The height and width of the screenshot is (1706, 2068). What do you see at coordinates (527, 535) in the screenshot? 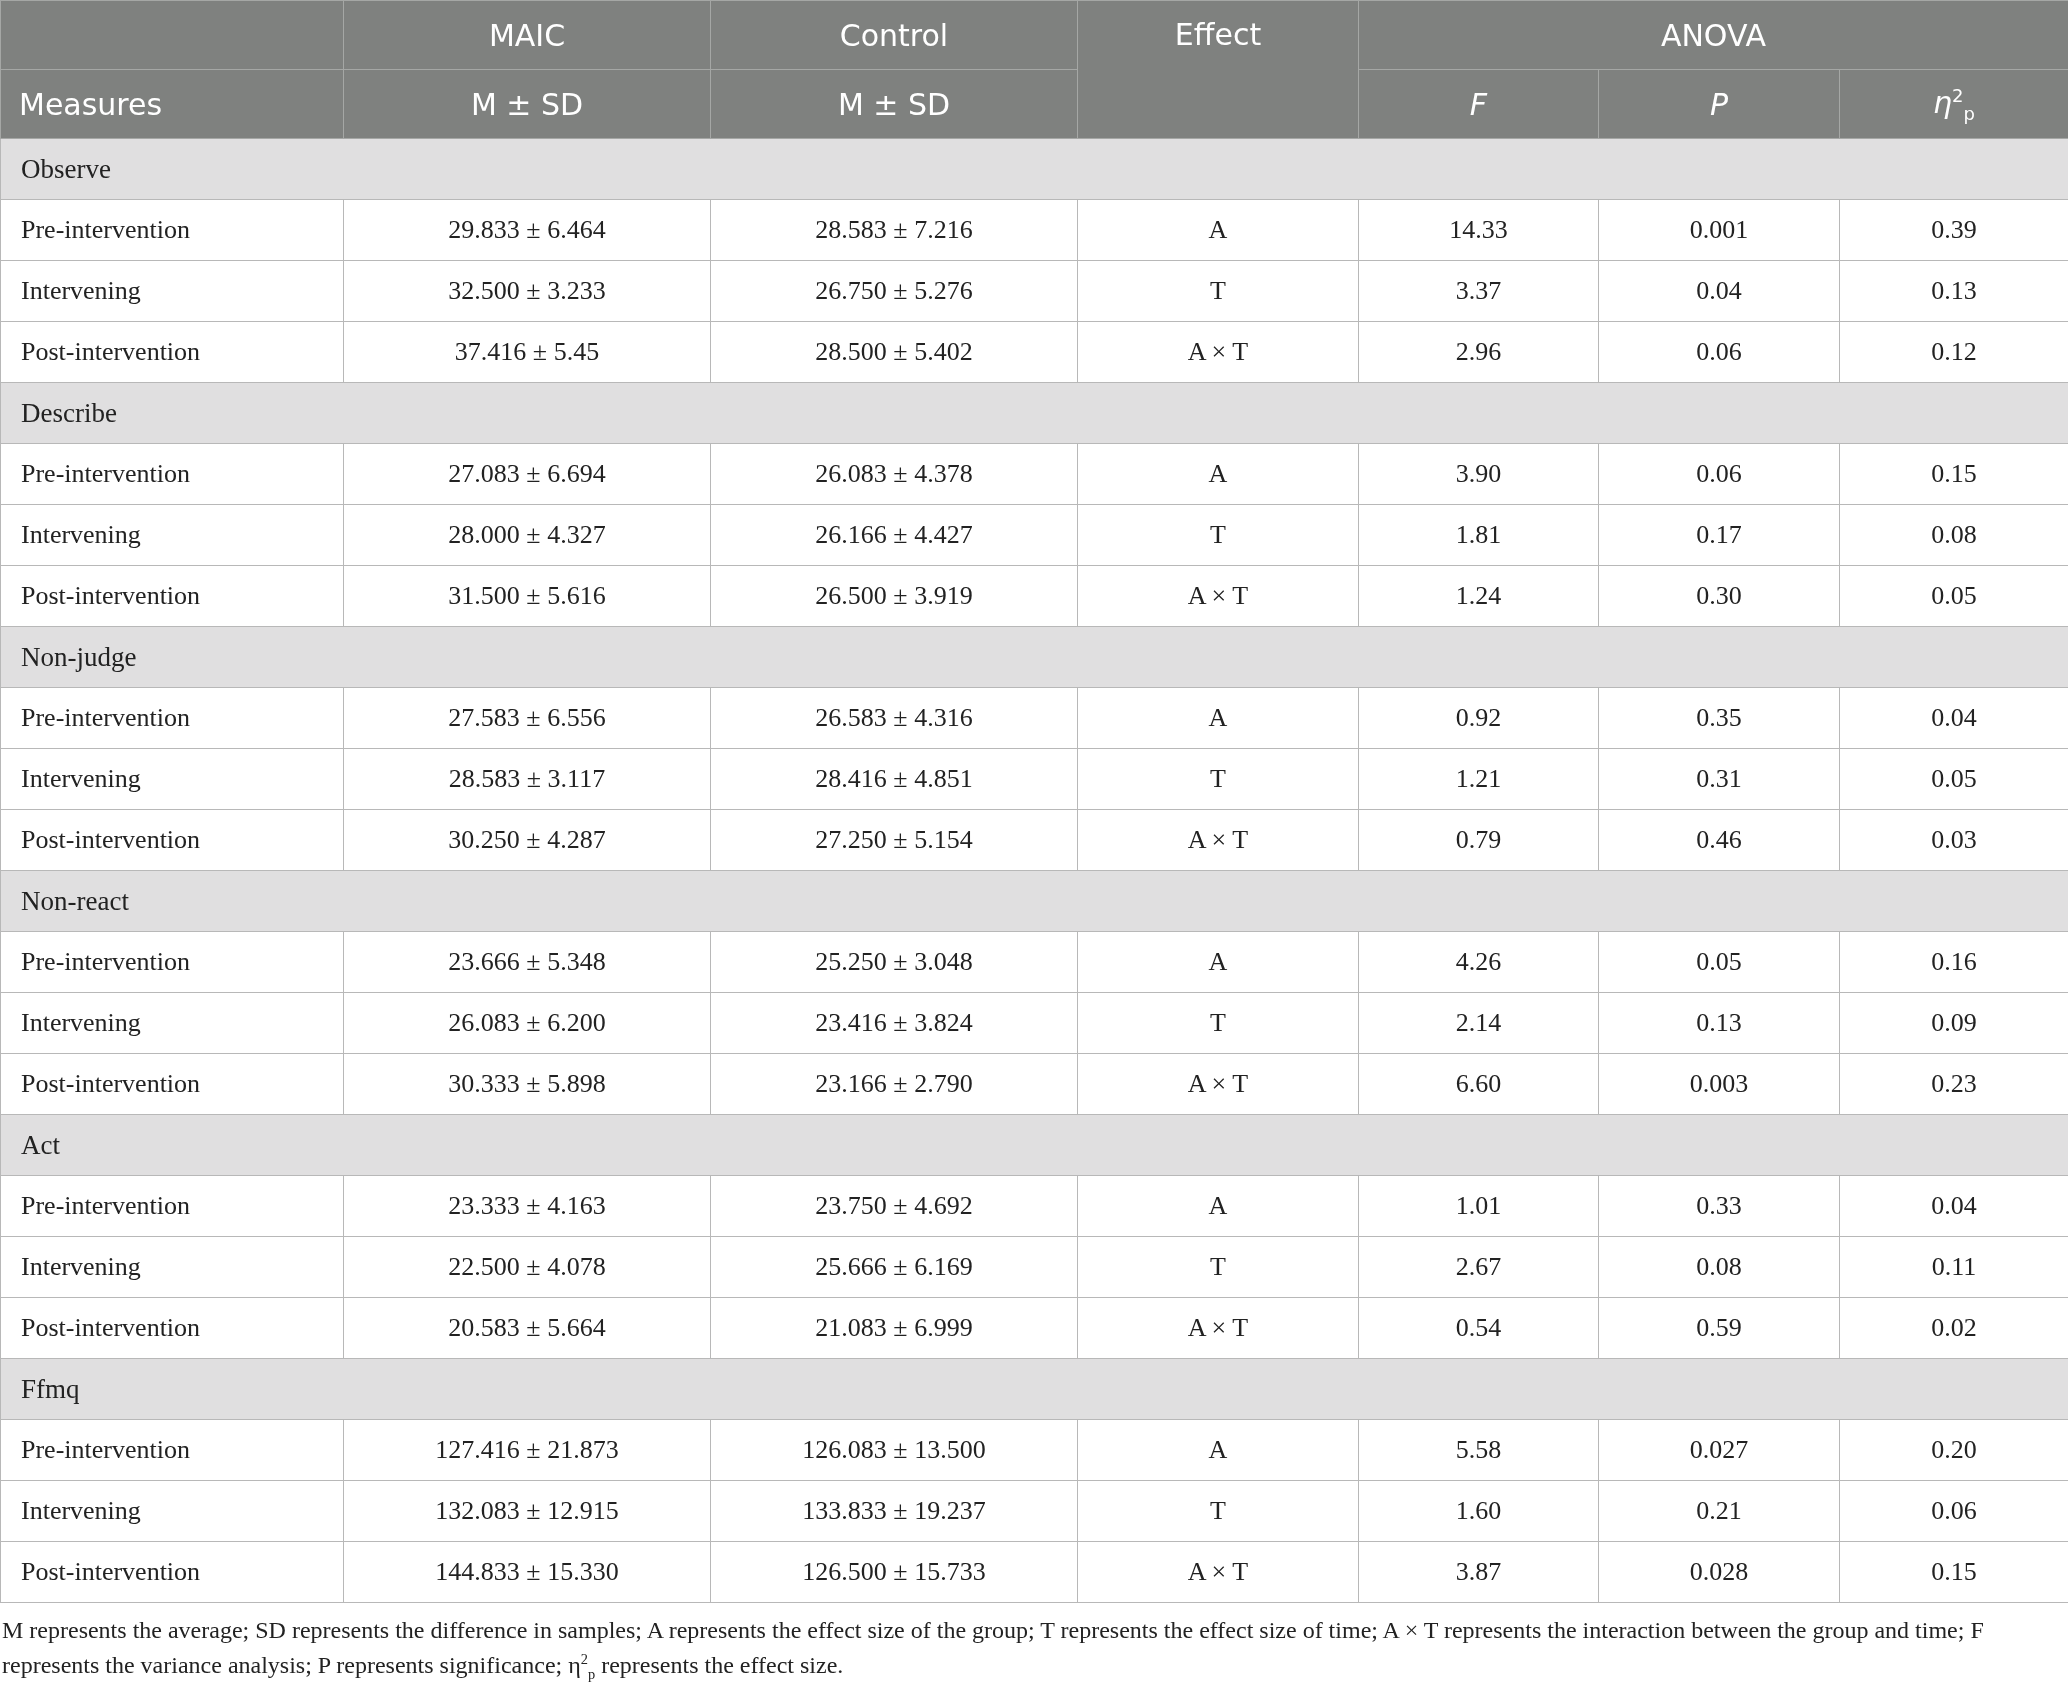
I see `table-cell: 28.000 ± 4.327` at bounding box center [527, 535].